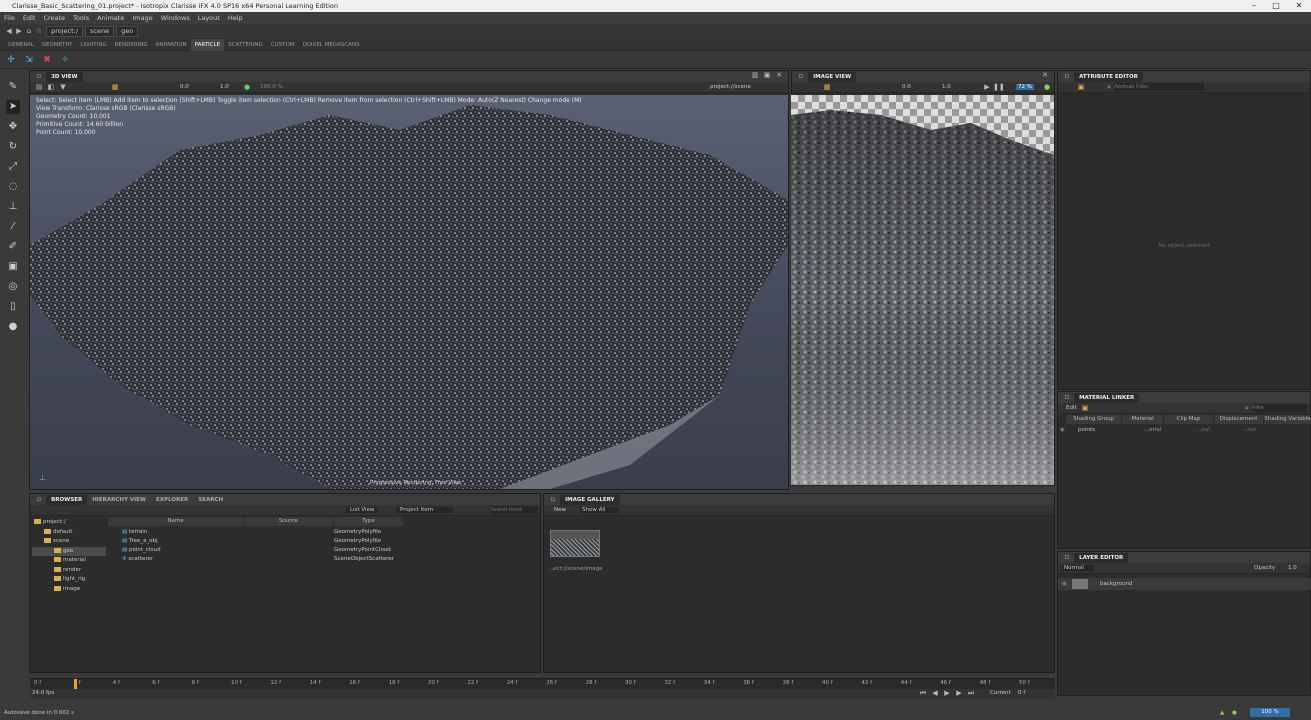  Describe the element at coordinates (13, 147) in the screenshot. I see `rotate-tool-icon: ↻` at that location.